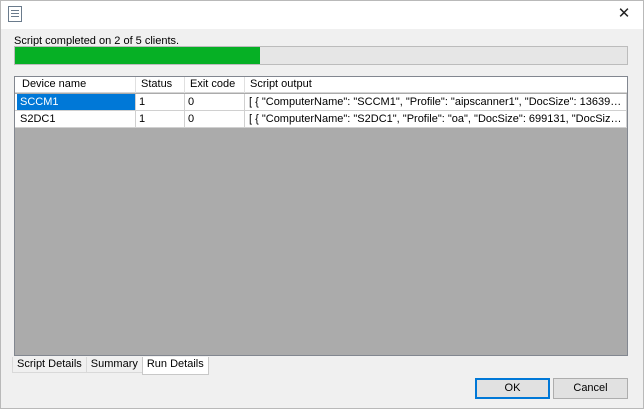 Image resolution: width=644 pixels, height=409 pixels. I want to click on tab-strip: Script Details Summary Run Details, so click(110, 366).